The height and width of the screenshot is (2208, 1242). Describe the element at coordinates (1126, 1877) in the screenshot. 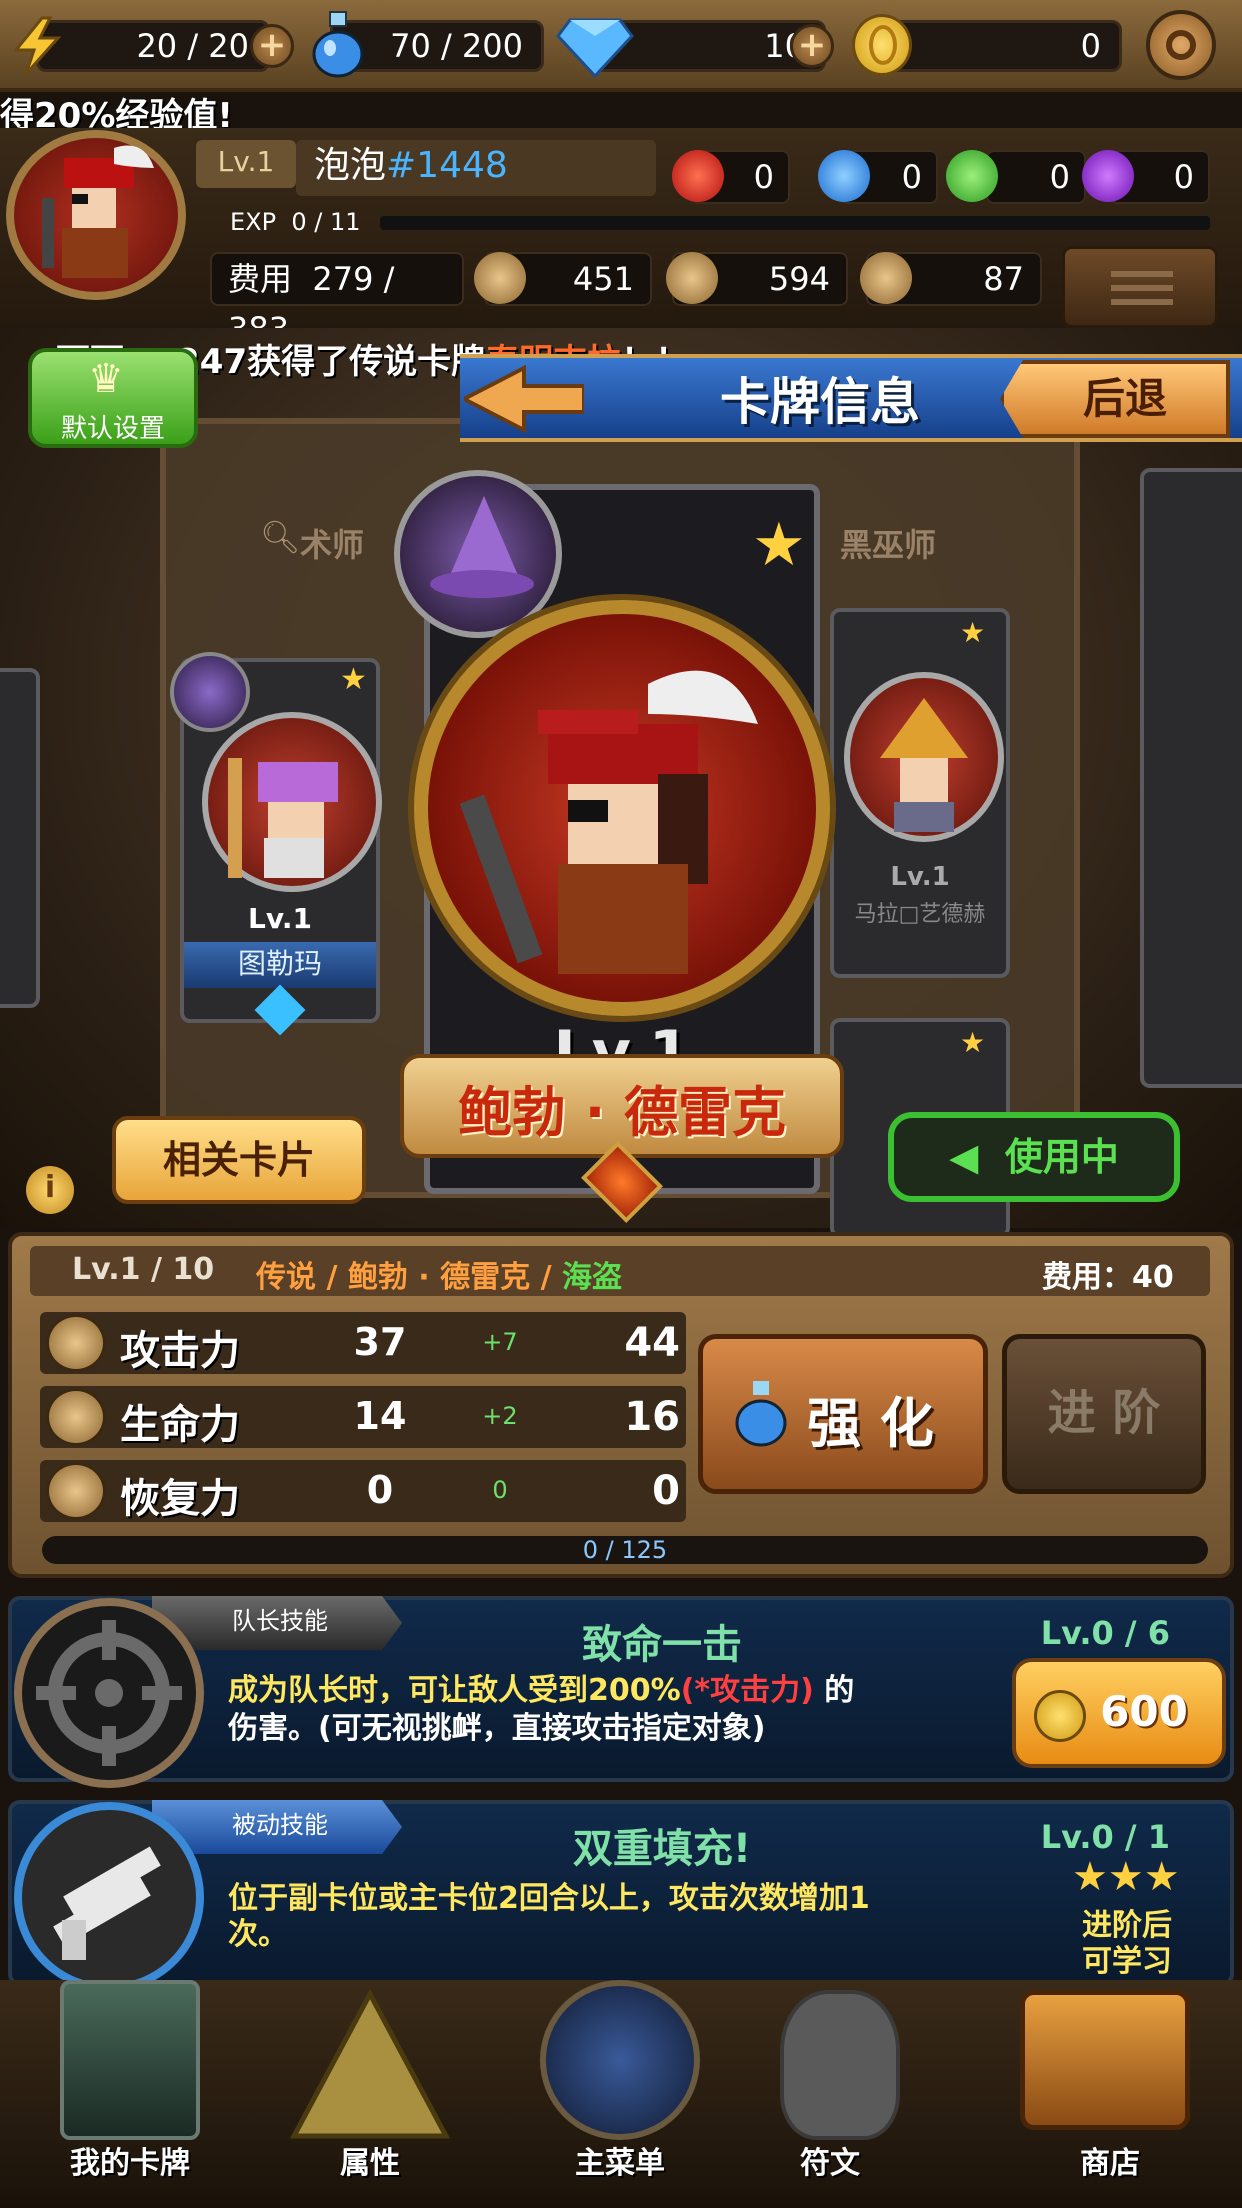

I see `three-star-icon: ★★★` at that location.